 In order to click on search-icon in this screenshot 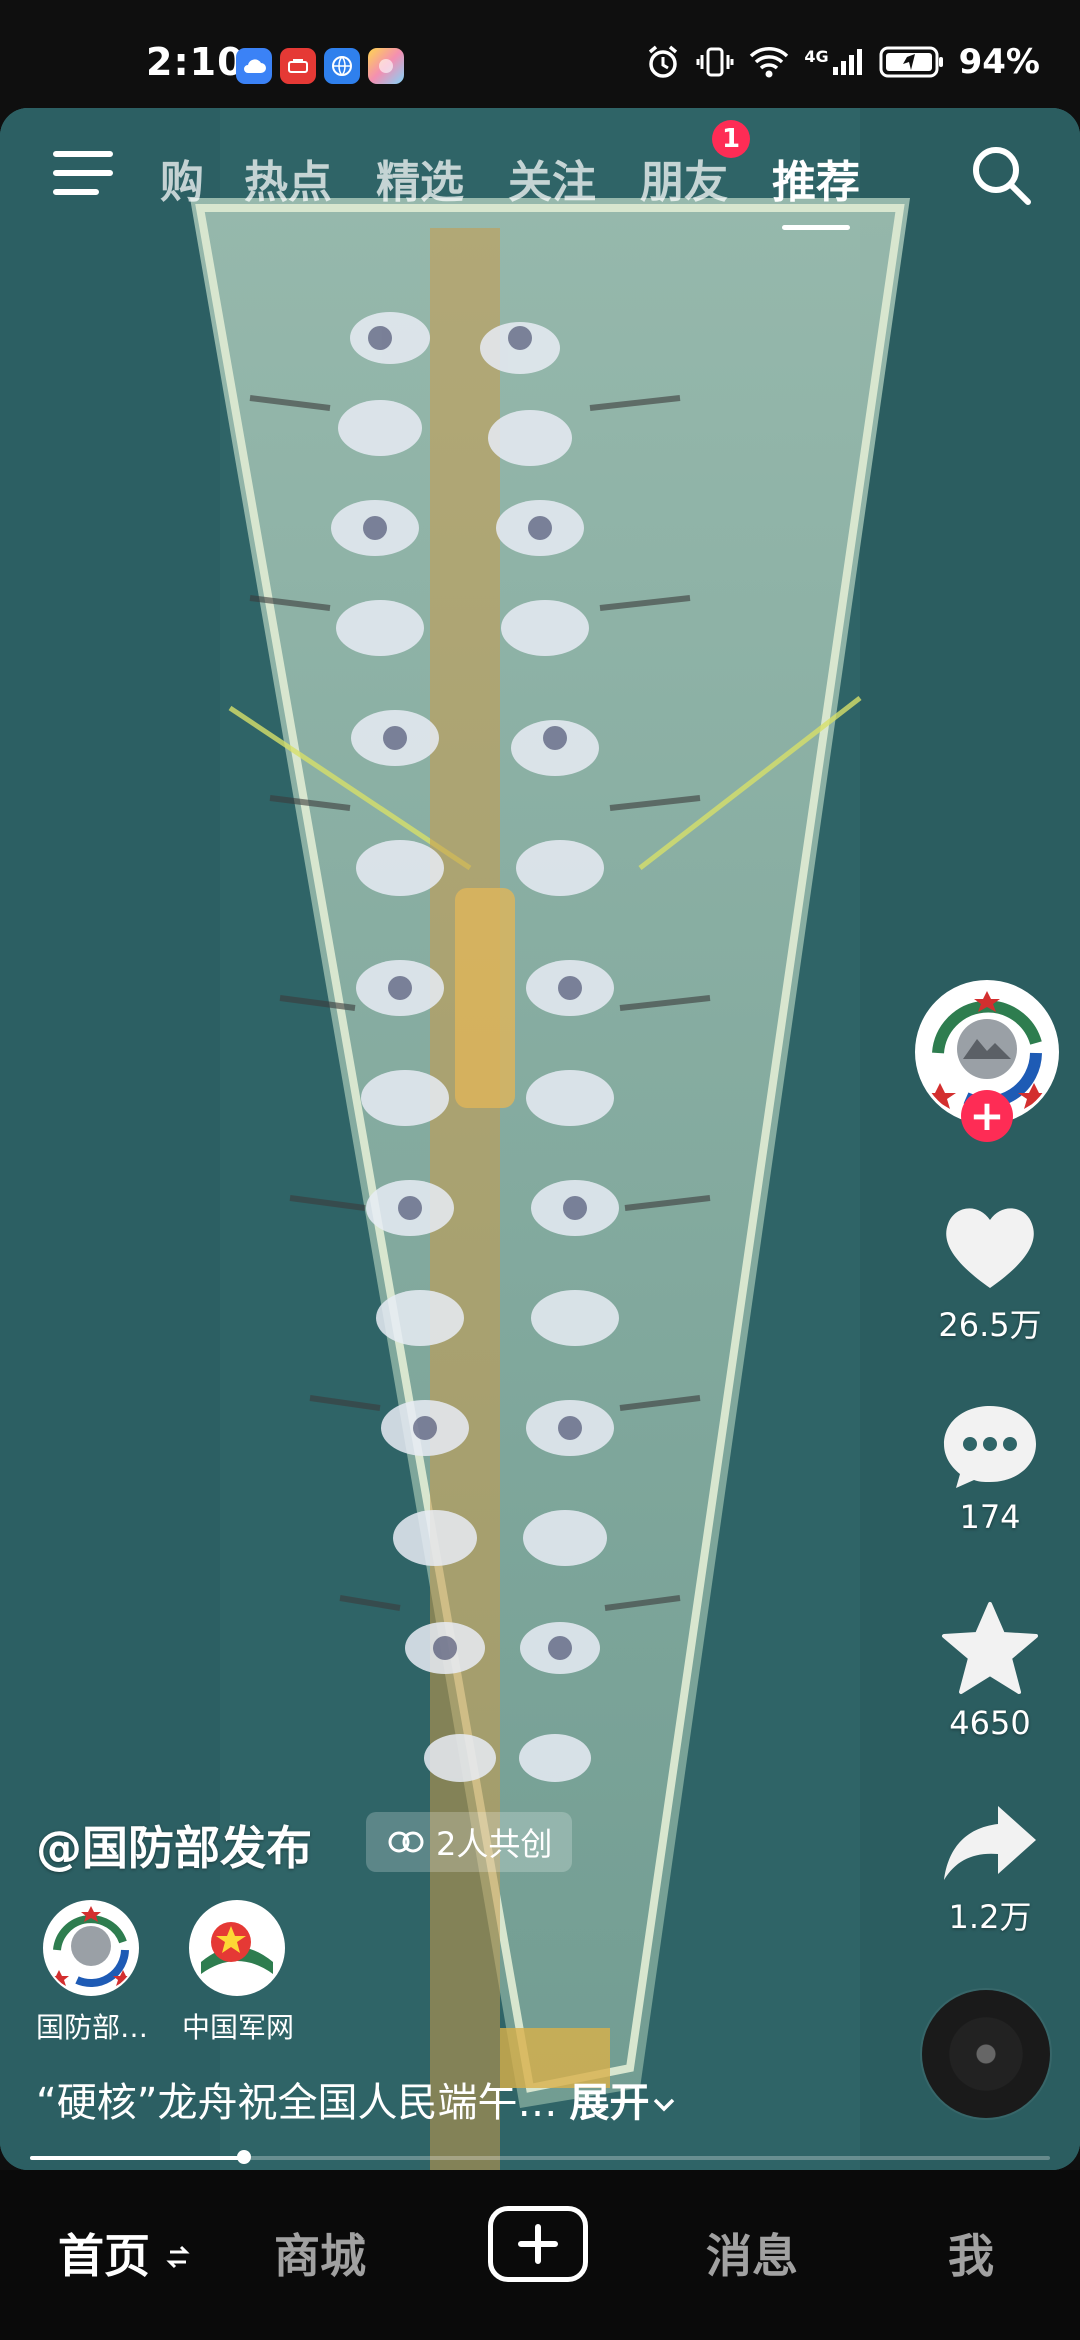, I will do `click(1001, 177)`.